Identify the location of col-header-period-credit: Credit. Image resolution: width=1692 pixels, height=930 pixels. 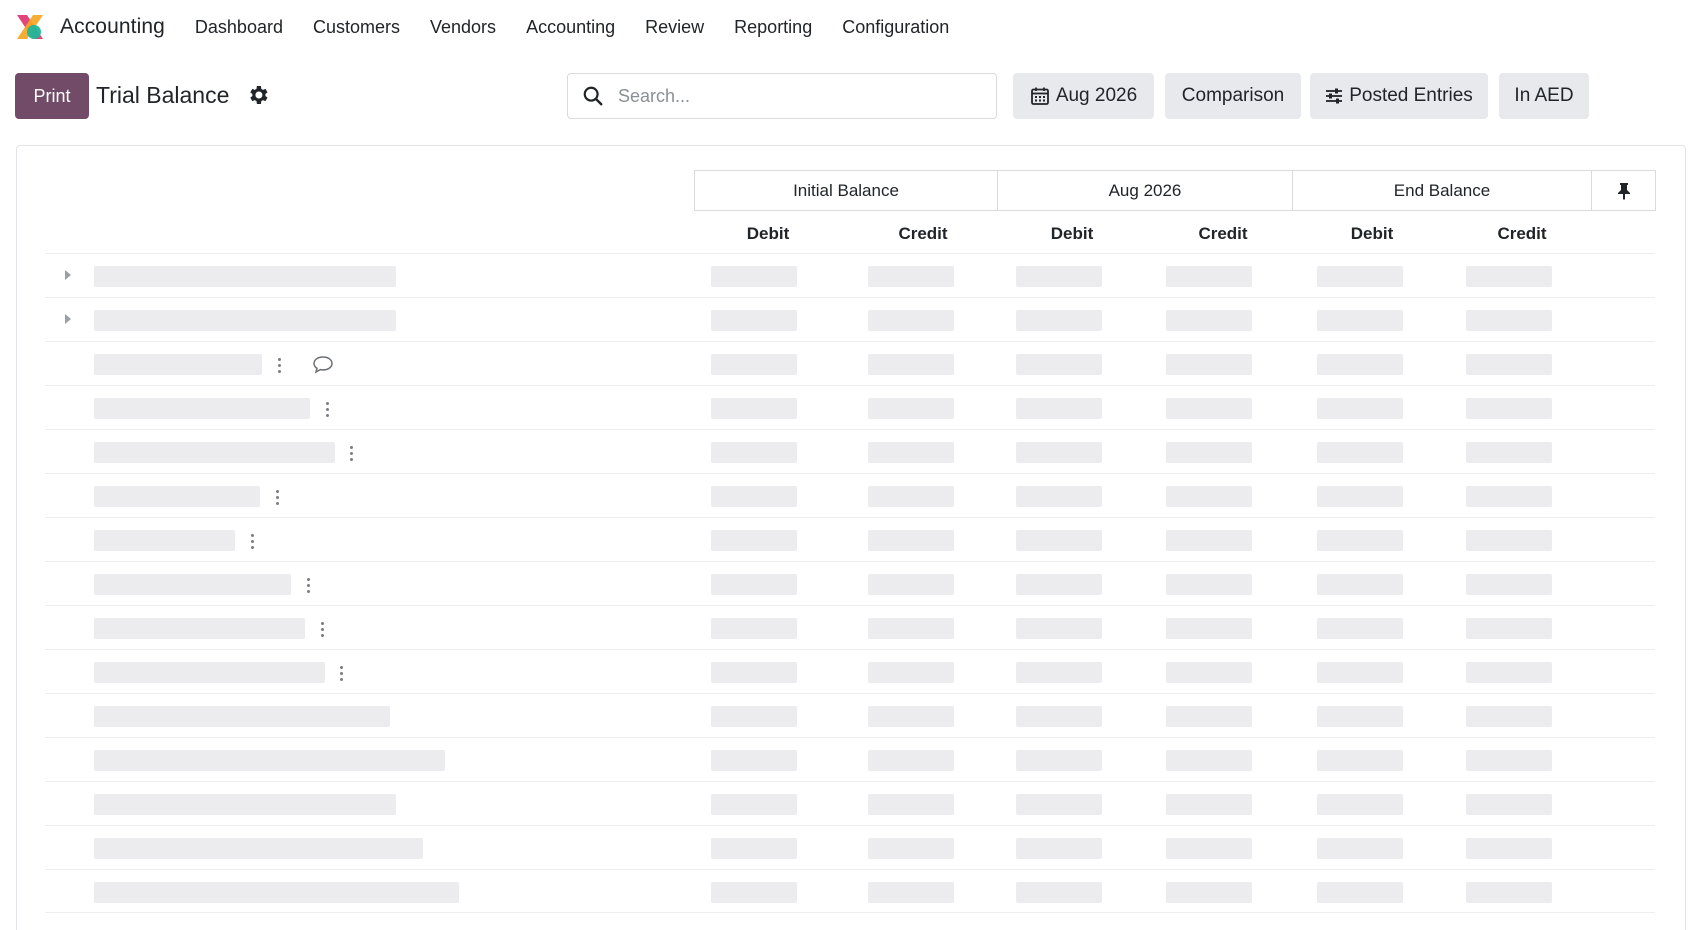
(1222, 234).